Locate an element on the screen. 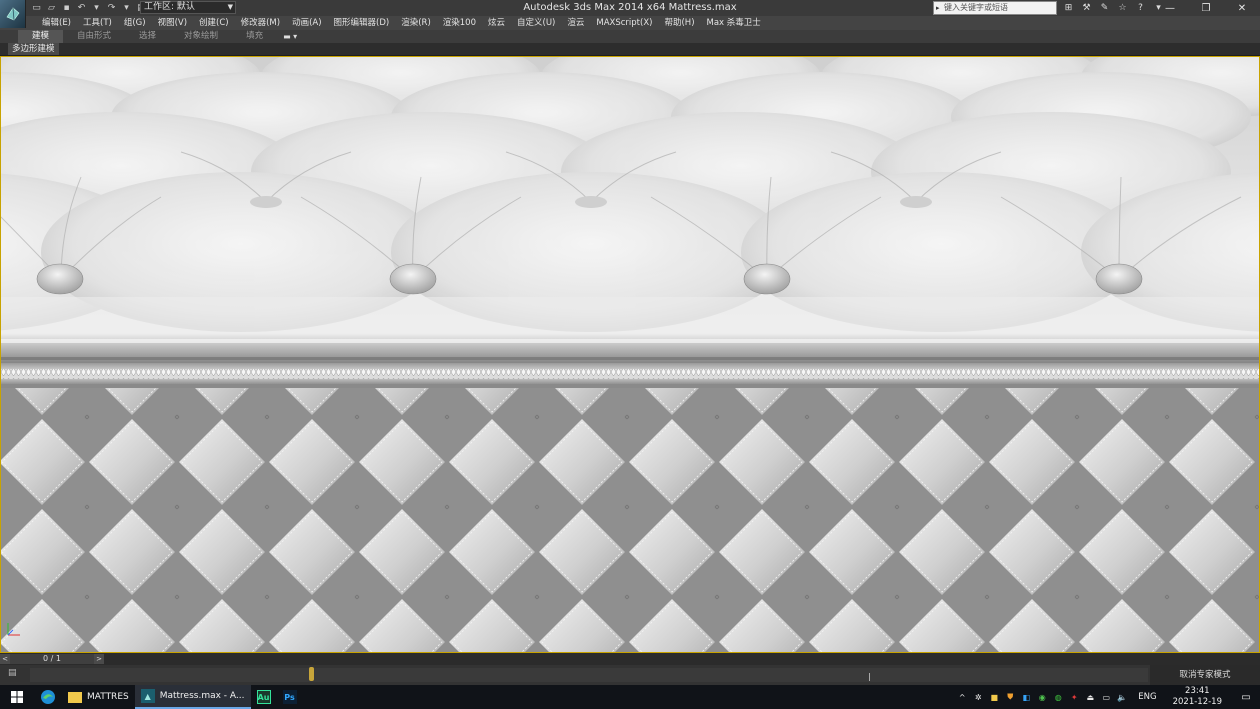 This screenshot has width=1260, height=709. search-input: ▸ 键入关键字或短语 is located at coordinates (995, 8).